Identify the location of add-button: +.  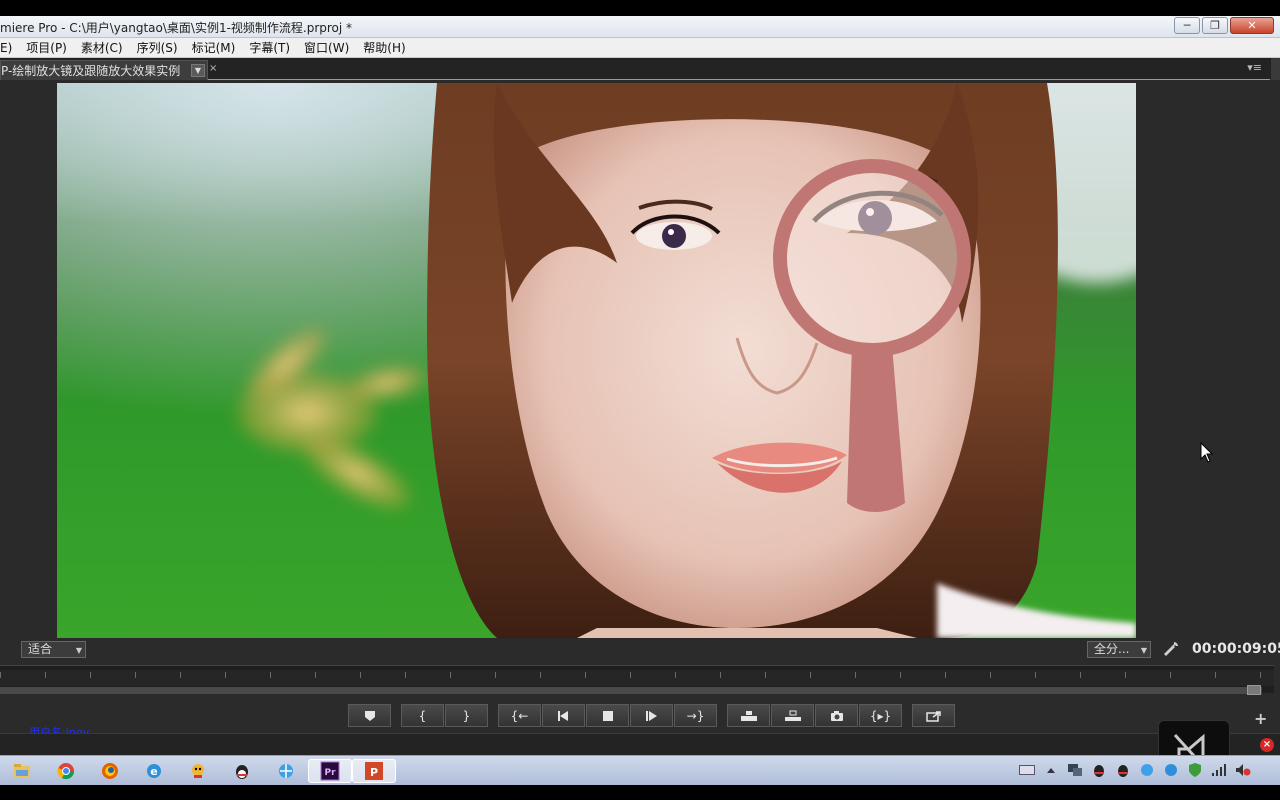
(1260, 718).